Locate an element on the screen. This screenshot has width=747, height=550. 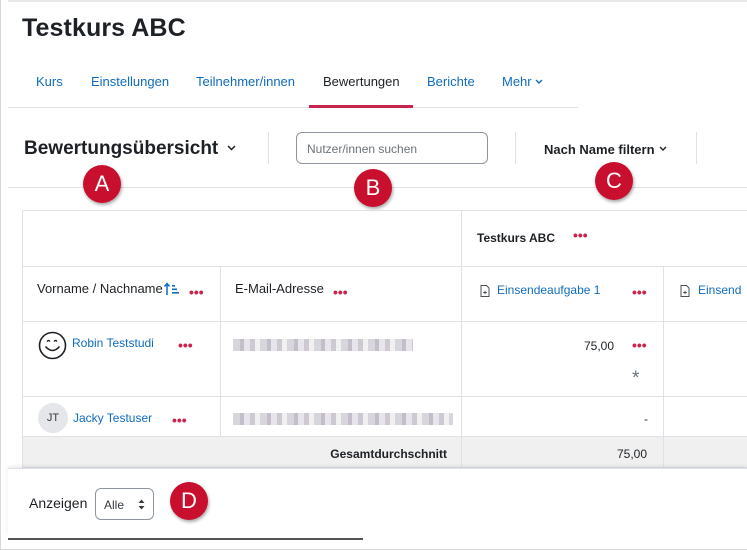
top-edge is located at coordinates (377, 1).